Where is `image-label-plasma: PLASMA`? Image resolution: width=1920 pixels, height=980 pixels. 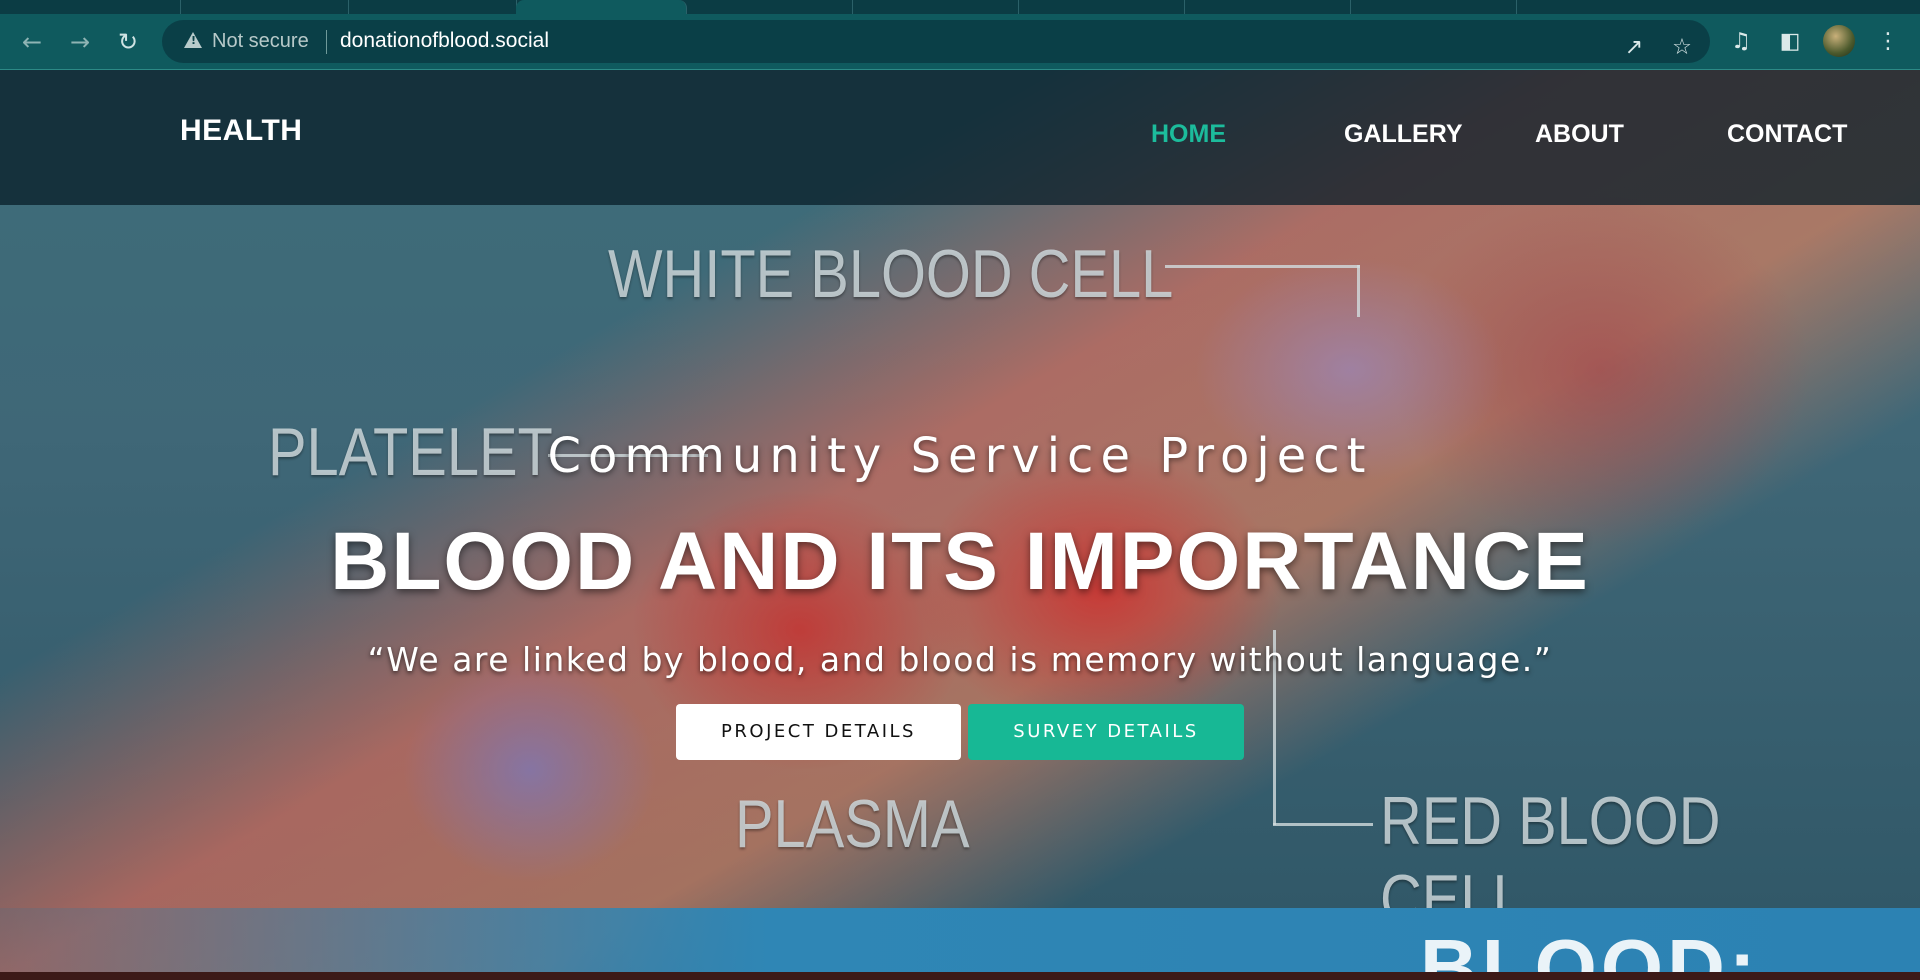 image-label-plasma: PLASMA is located at coordinates (852, 824).